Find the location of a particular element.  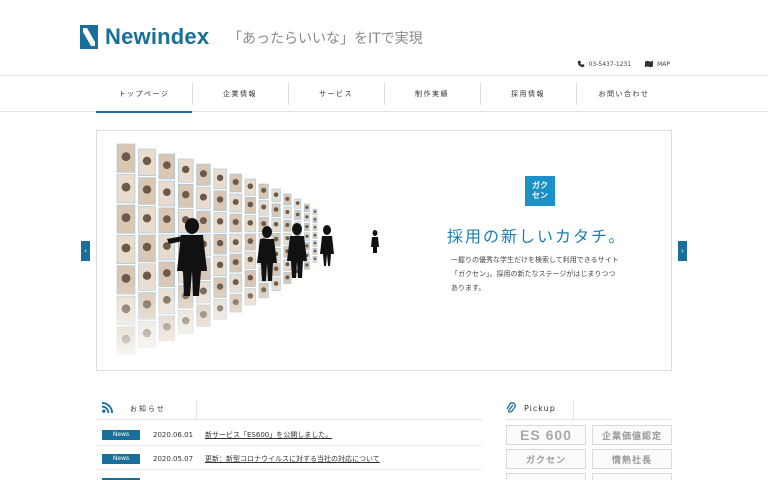

badge-line-2: セン is located at coordinates (540, 195).